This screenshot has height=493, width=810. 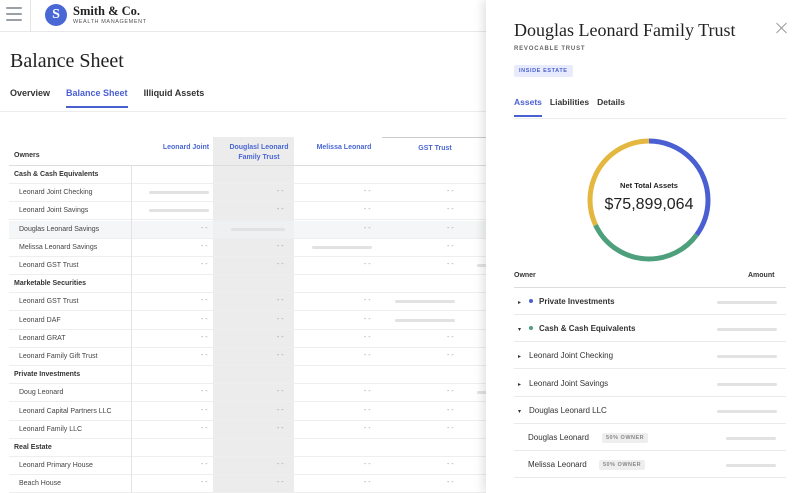 What do you see at coordinates (344, 148) in the screenshot?
I see `column-header-melissa-leonard: Melissa Leonard` at bounding box center [344, 148].